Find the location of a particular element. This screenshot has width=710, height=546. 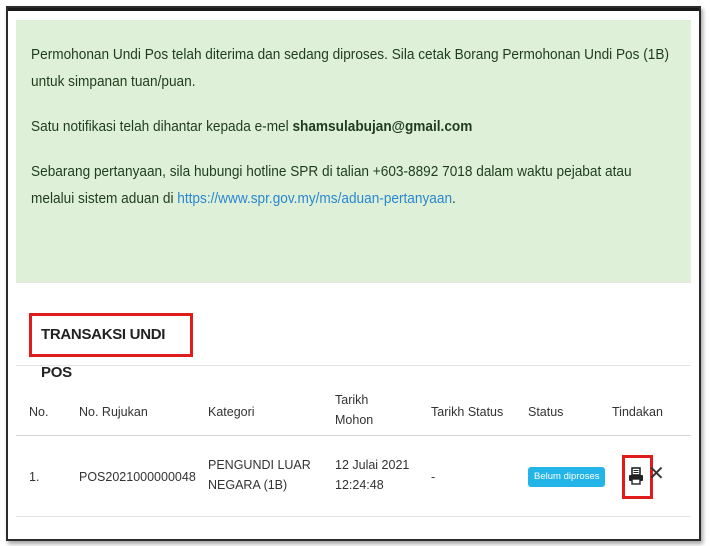

header-tarikh-mohon: Tarikh Mohon is located at coordinates (354, 410).